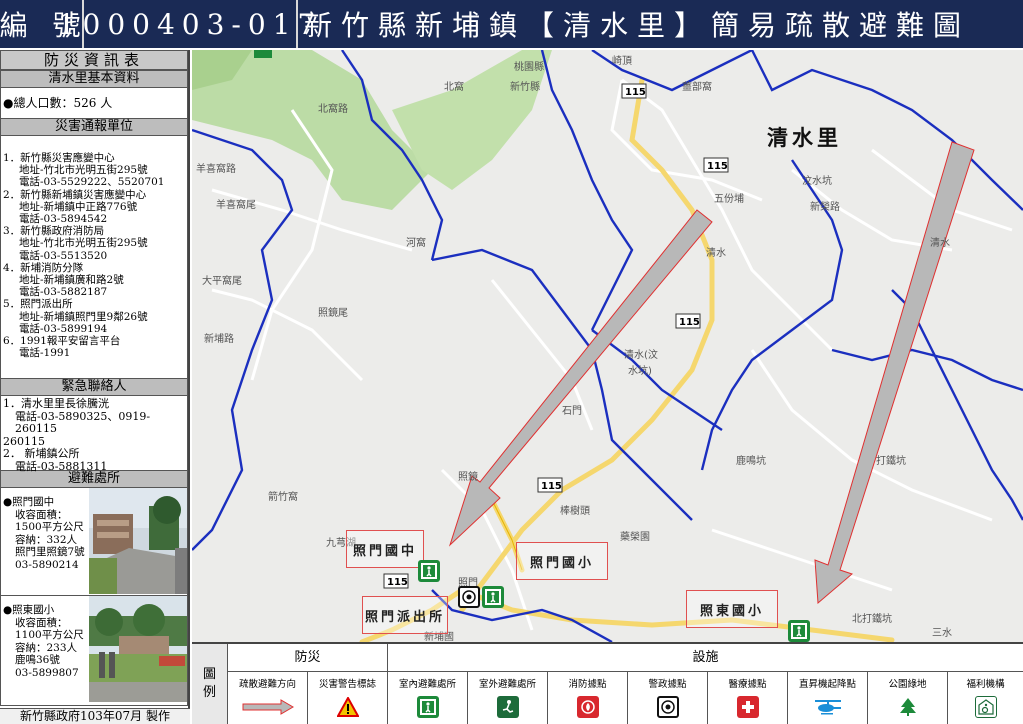  I want to click on map-label: 崎頂, so click(622, 60).